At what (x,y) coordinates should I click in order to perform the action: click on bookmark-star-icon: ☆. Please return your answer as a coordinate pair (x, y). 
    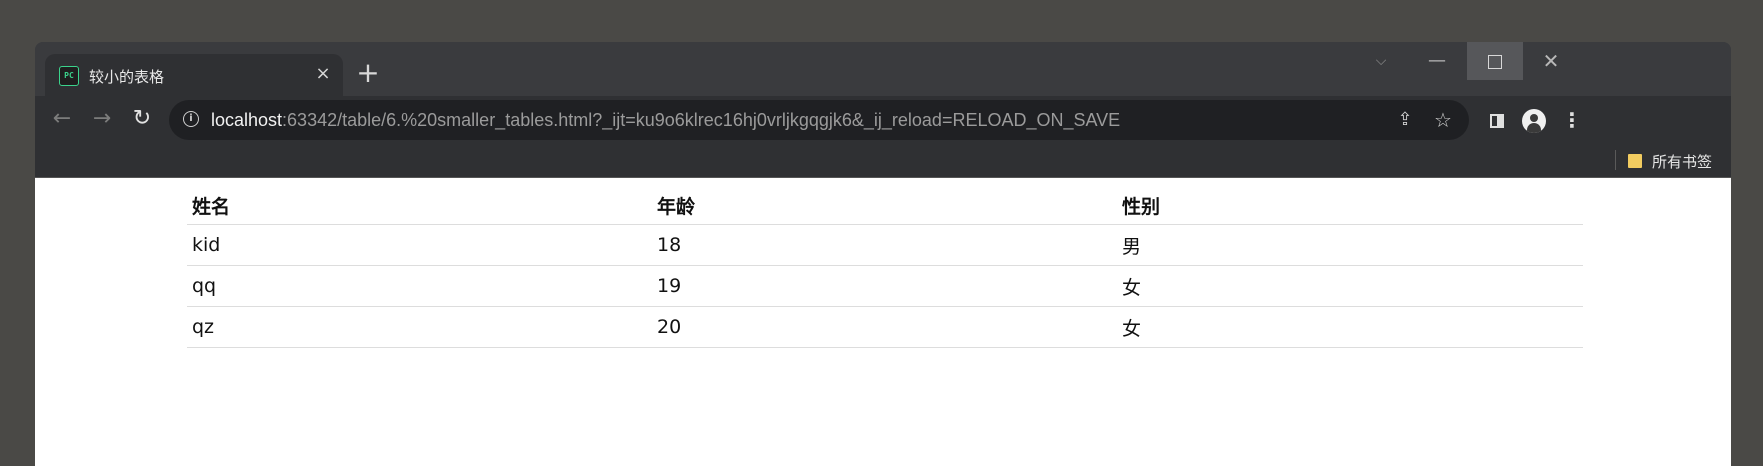
    Looking at the image, I should click on (1443, 120).